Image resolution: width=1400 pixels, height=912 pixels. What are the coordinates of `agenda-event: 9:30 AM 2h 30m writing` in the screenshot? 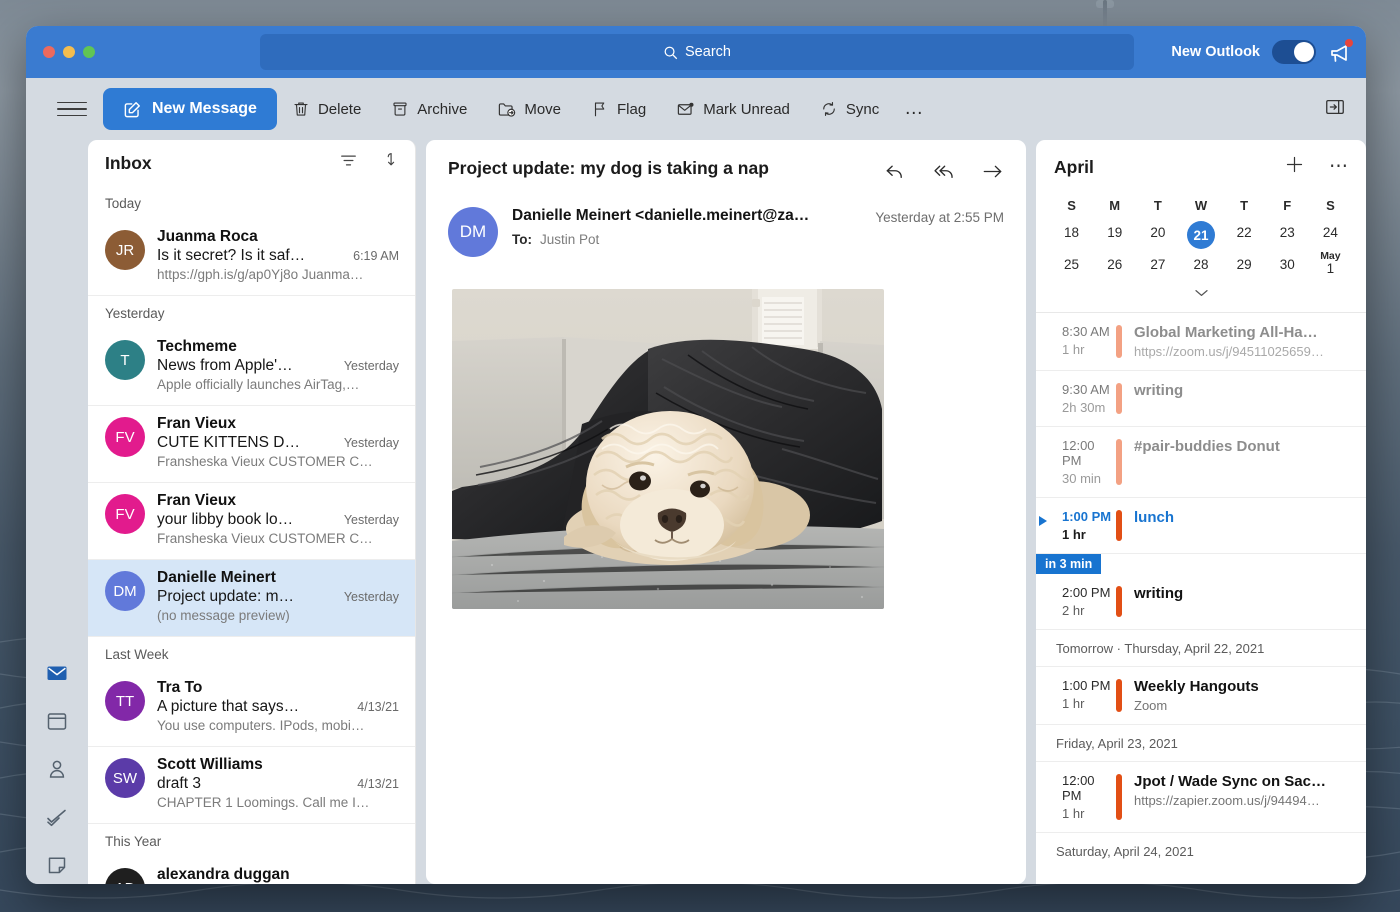 It's located at (1201, 399).